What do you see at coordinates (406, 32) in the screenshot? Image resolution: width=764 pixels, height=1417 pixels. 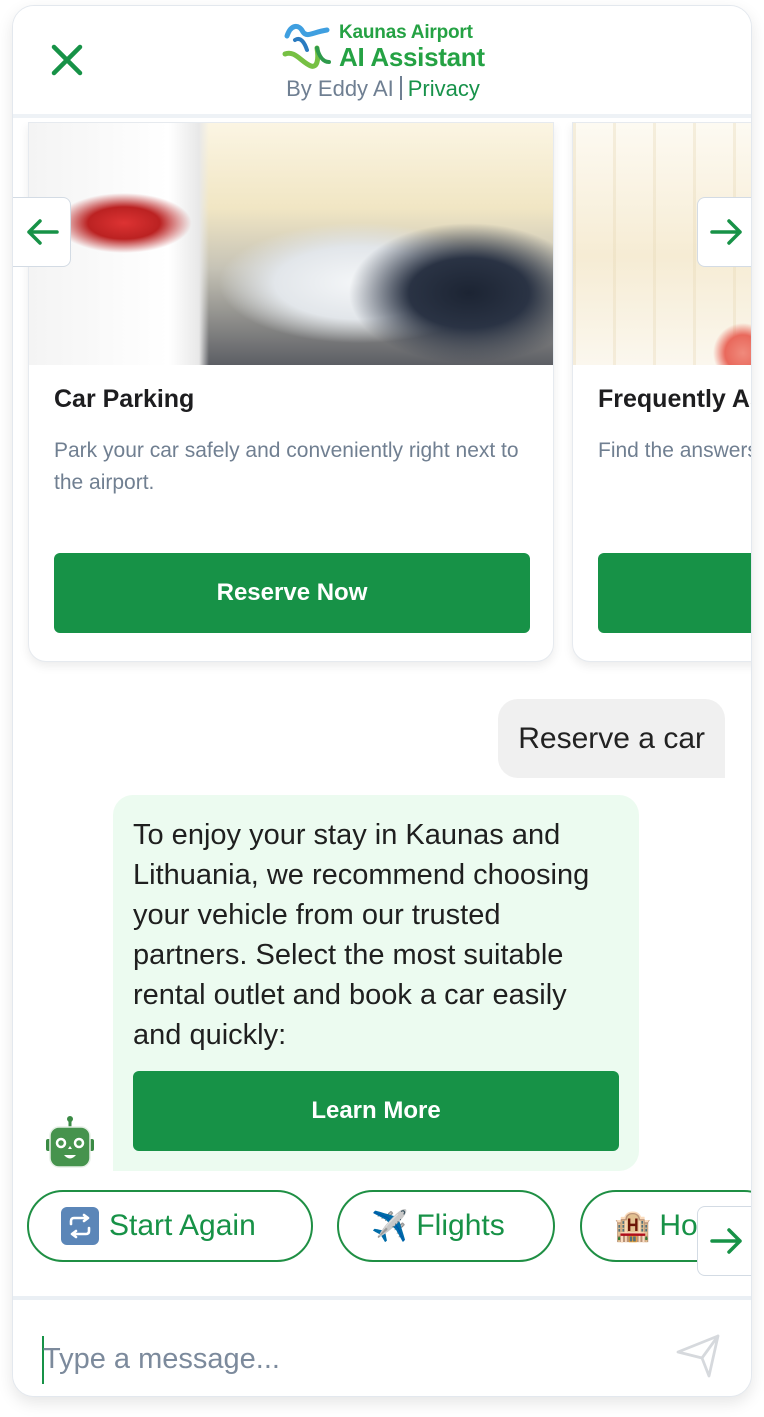 I see `brand-title: Kaunas Airport` at bounding box center [406, 32].